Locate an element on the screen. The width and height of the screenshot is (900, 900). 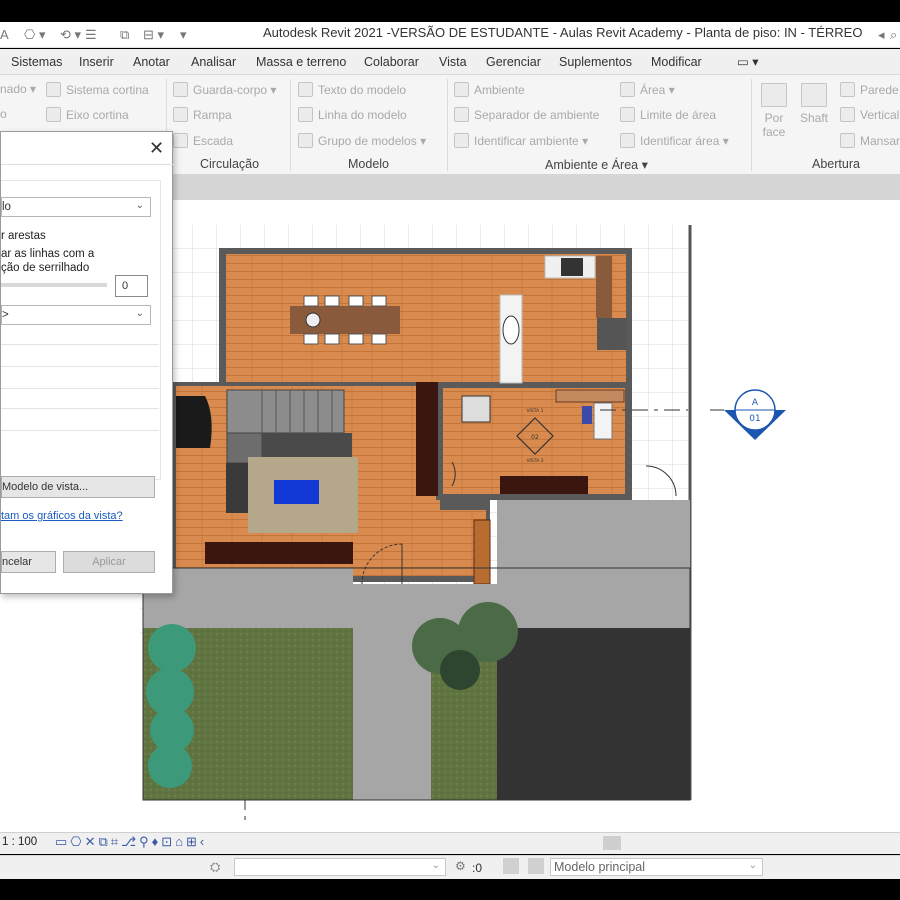
collapse-left-icon: ◂ is located at coordinates (881, 35).